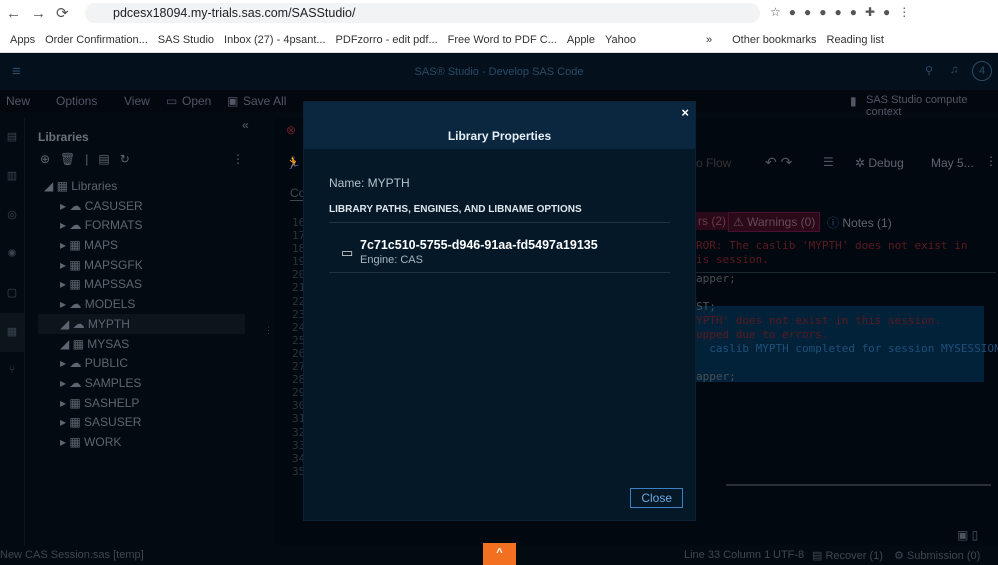  What do you see at coordinates (716, 278) in the screenshot?
I see `log-line: apper;` at bounding box center [716, 278].